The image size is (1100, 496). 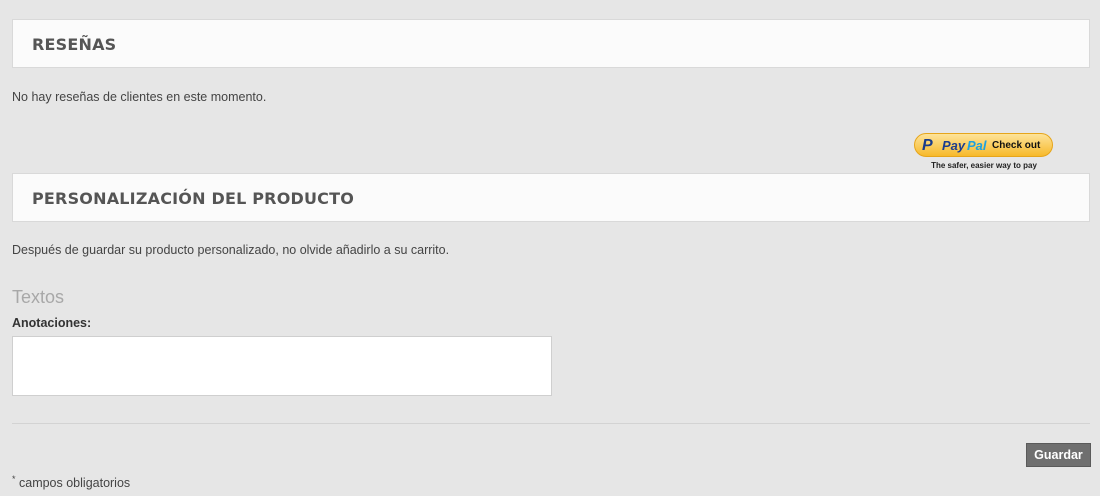 What do you see at coordinates (551, 43) in the screenshot?
I see `reviews-section-header: RESEÑAS` at bounding box center [551, 43].